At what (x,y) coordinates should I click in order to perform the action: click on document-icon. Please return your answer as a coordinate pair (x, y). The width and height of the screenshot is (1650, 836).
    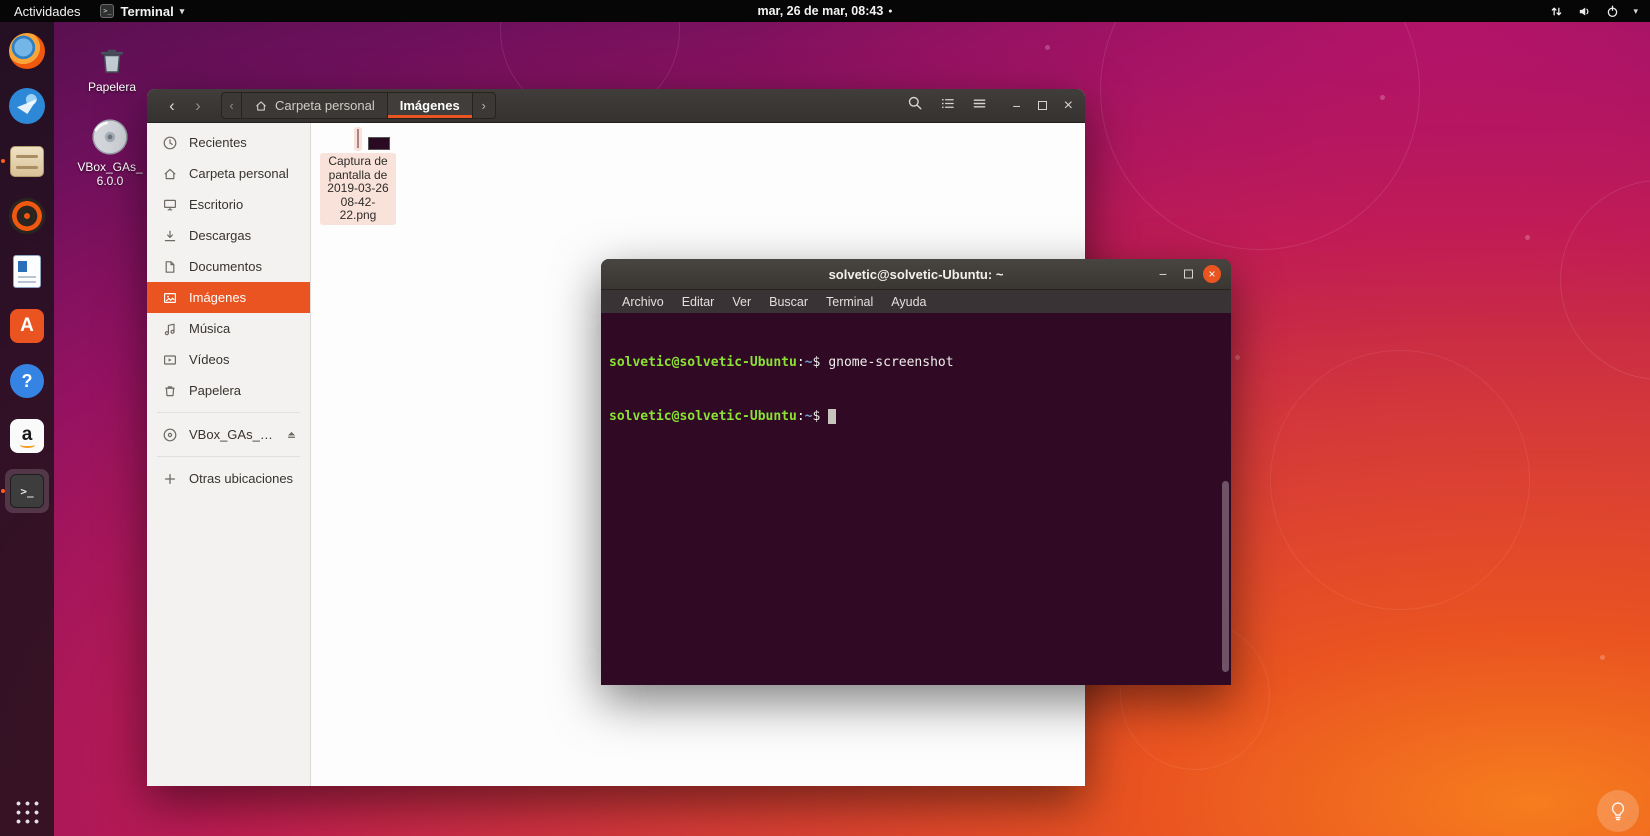
    Looking at the image, I should click on (170, 267).